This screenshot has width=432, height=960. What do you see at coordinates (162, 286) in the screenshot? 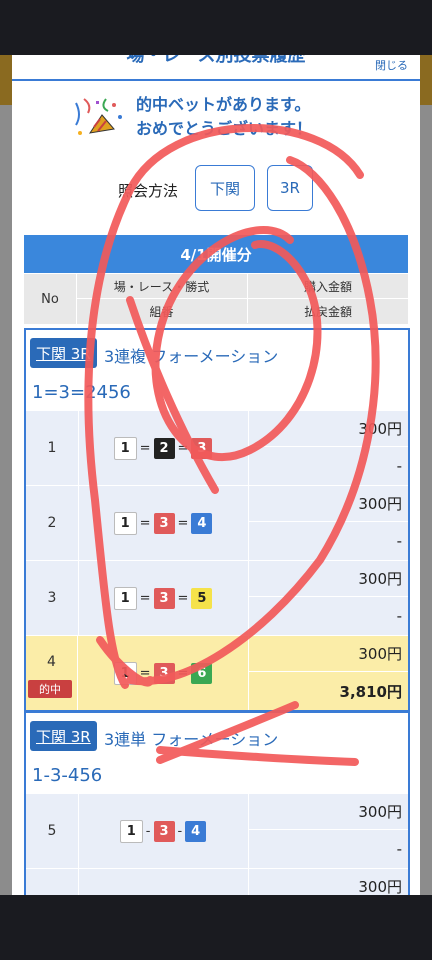
I see `col-race-header: 場・レース・勝式` at bounding box center [162, 286].